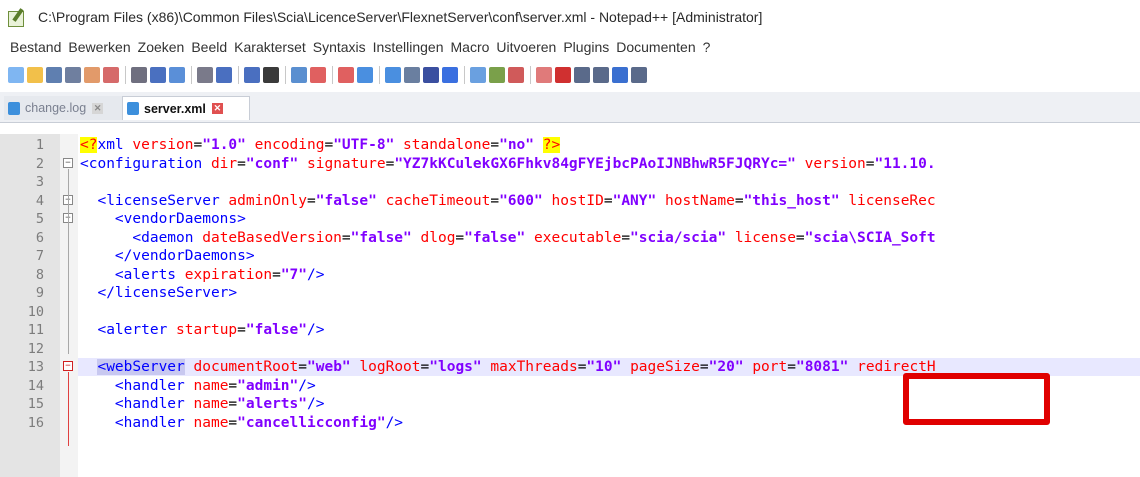 The height and width of the screenshot is (477, 1140). Describe the element at coordinates (63, 108) in the screenshot. I see `tab-change-log: change.log ✕` at that location.